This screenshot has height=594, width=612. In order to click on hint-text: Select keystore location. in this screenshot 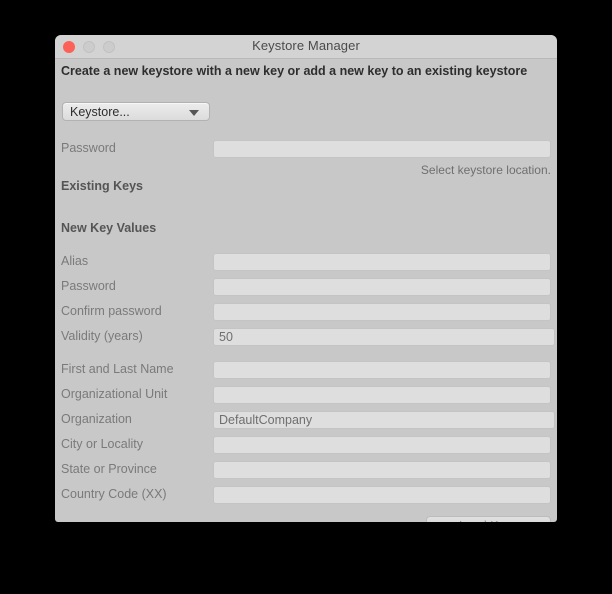, I will do `click(485, 170)`.